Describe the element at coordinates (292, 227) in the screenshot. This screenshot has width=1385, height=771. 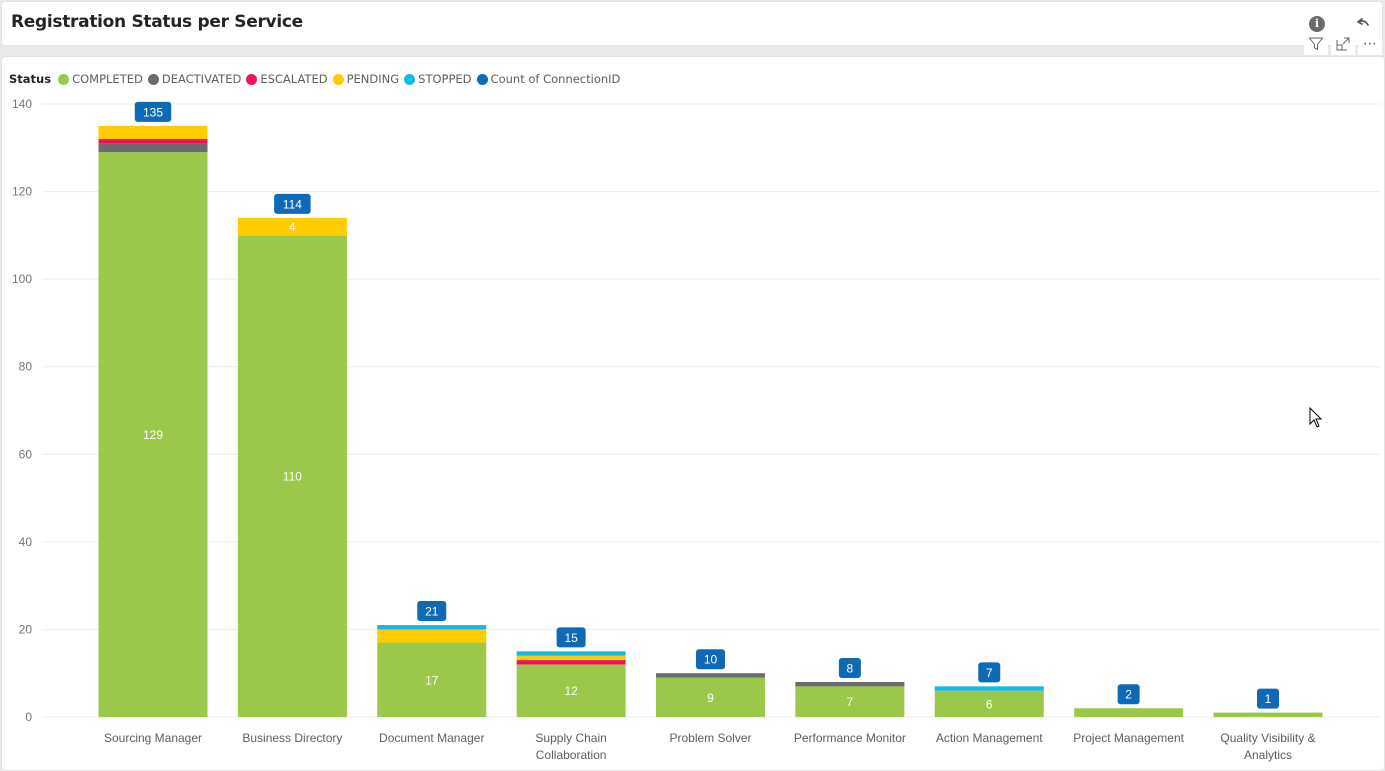
I see `data-label: 4` at that location.